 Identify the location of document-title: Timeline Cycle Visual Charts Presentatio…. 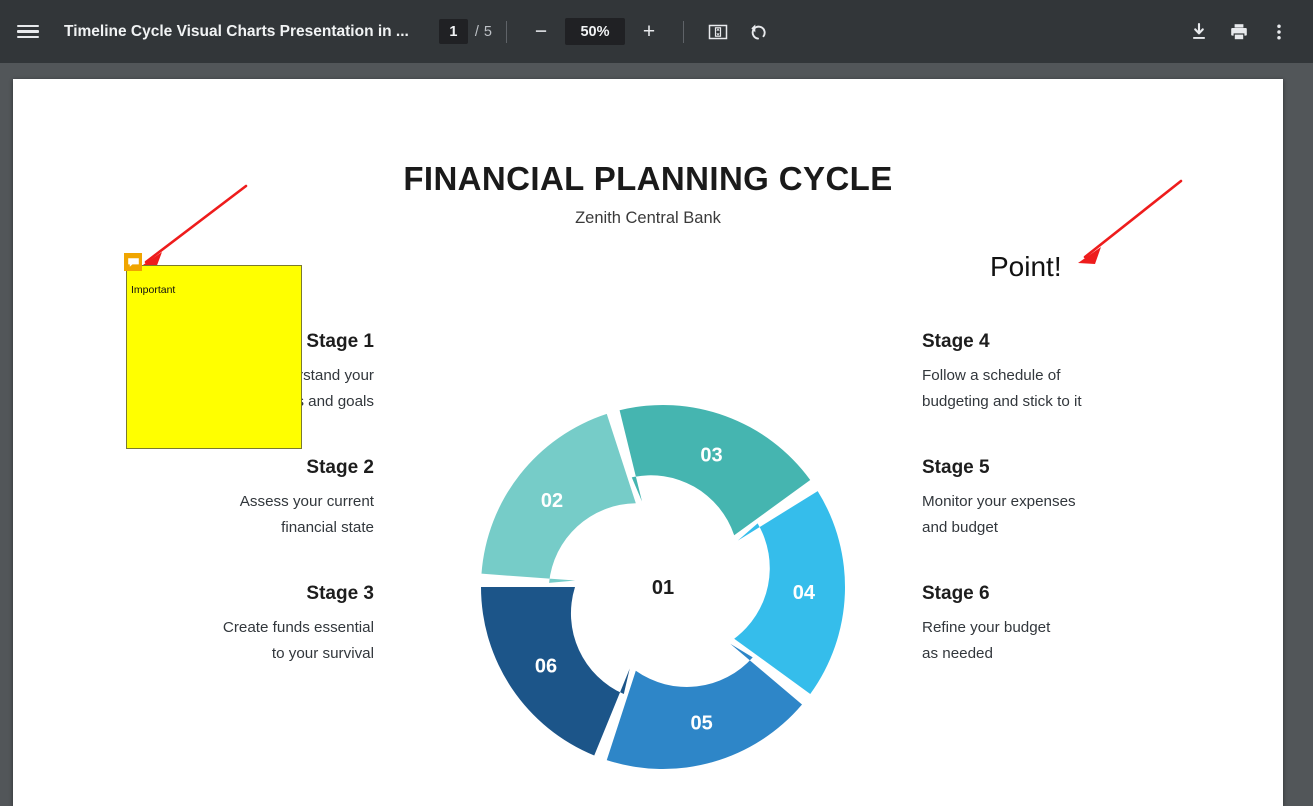
(236, 31).